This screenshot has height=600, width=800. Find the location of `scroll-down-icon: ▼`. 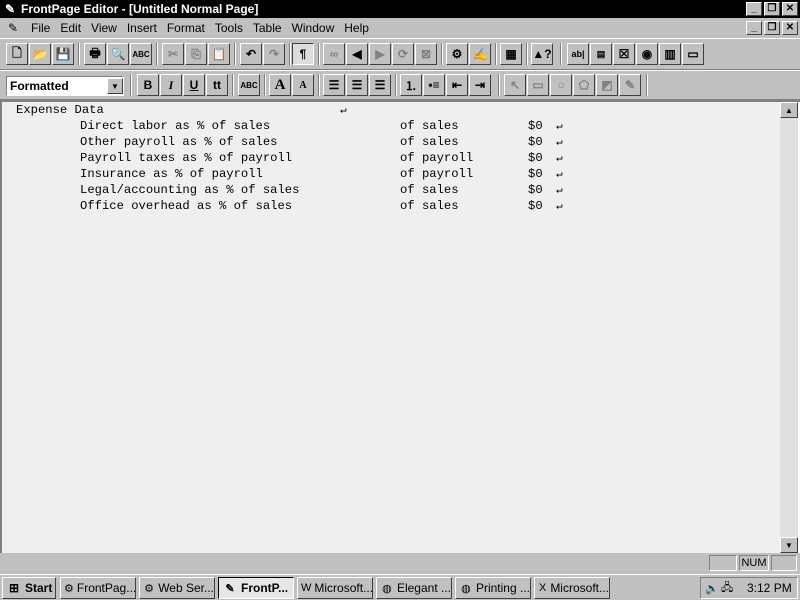

scroll-down-icon: ▼ is located at coordinates (789, 545).